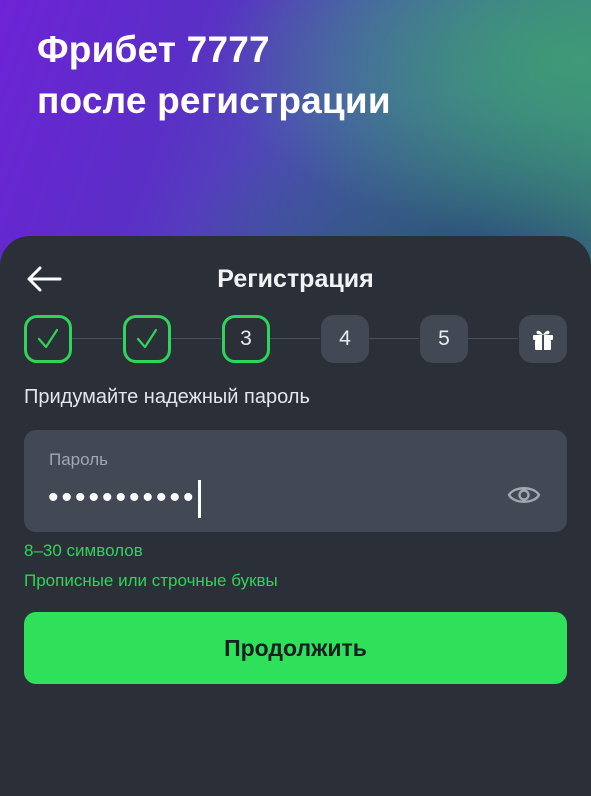  What do you see at coordinates (78, 459) in the screenshot?
I see `password-label: Пароль` at bounding box center [78, 459].